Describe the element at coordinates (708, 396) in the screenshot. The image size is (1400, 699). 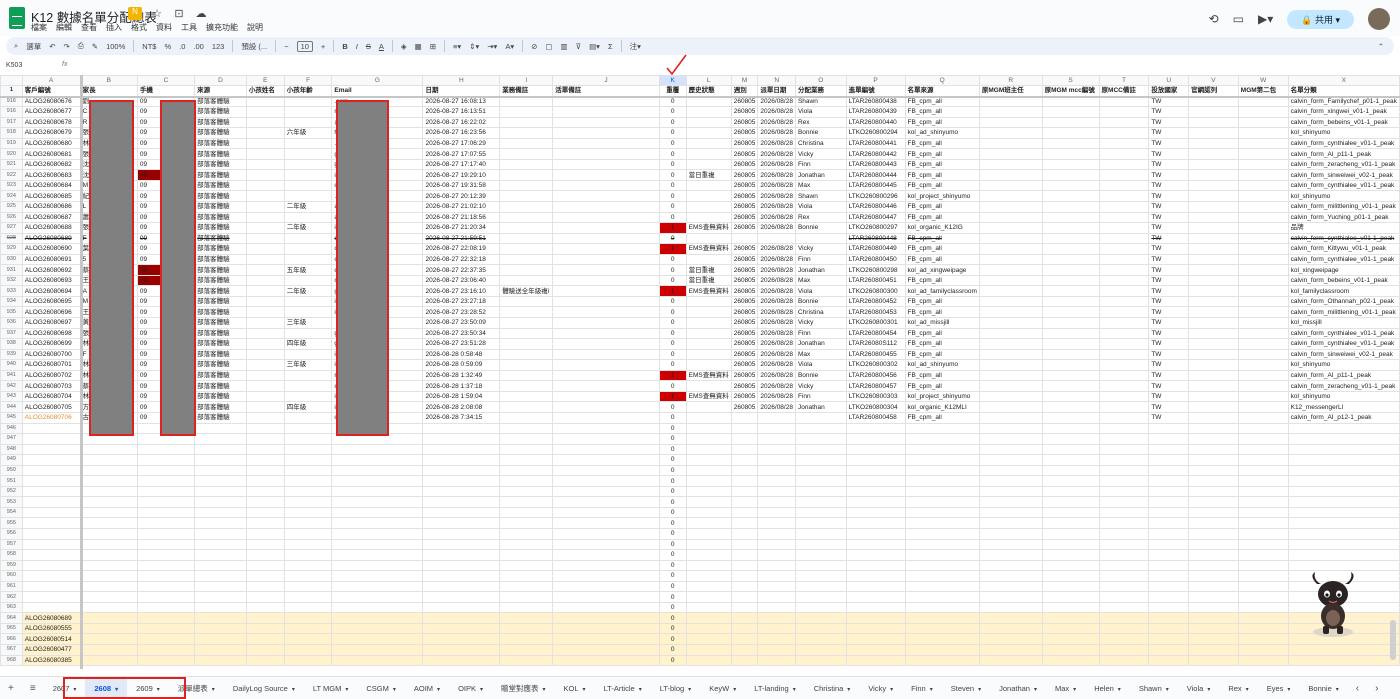
I see `cell-l: EMS查無資料` at that location.